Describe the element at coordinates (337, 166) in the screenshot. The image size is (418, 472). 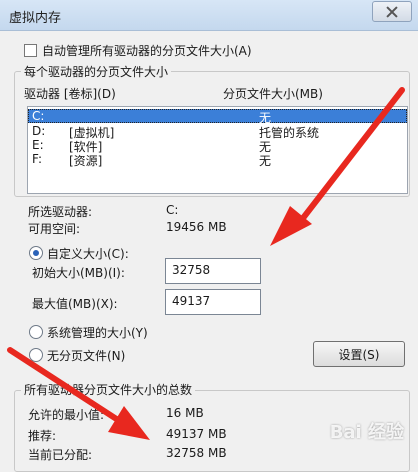
I see `arrow-upper` at that location.